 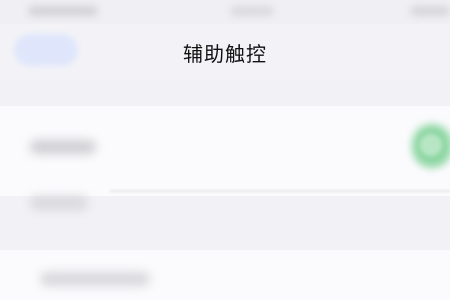 I want to click on status-bar, so click(x=225, y=12).